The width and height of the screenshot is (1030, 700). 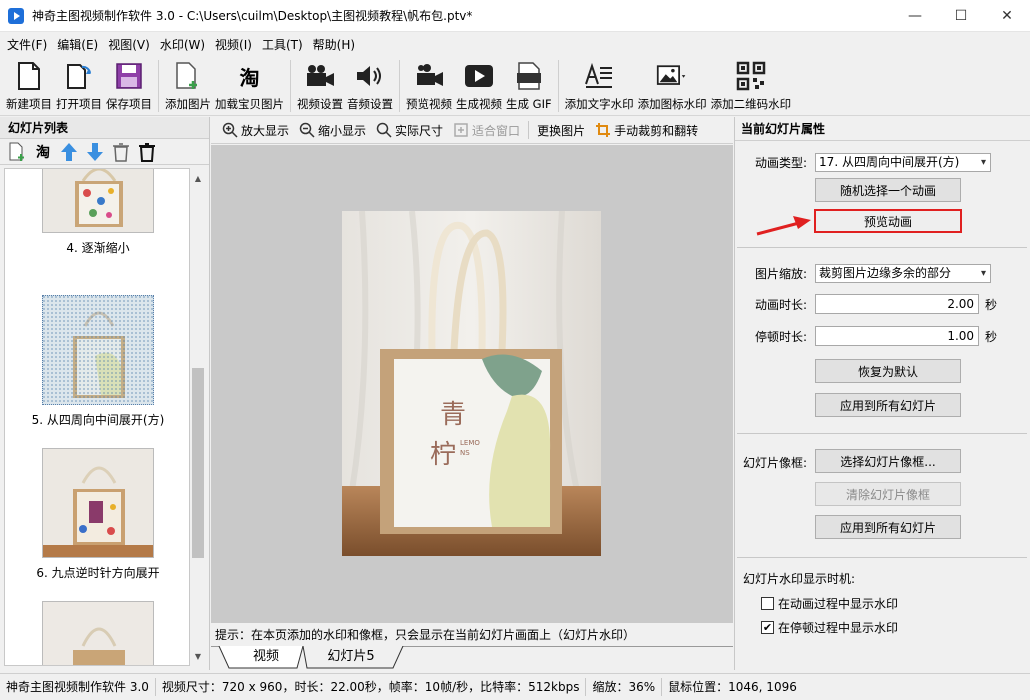 I want to click on during-animation-label: 在动画过程中显示水印, so click(x=838, y=604).